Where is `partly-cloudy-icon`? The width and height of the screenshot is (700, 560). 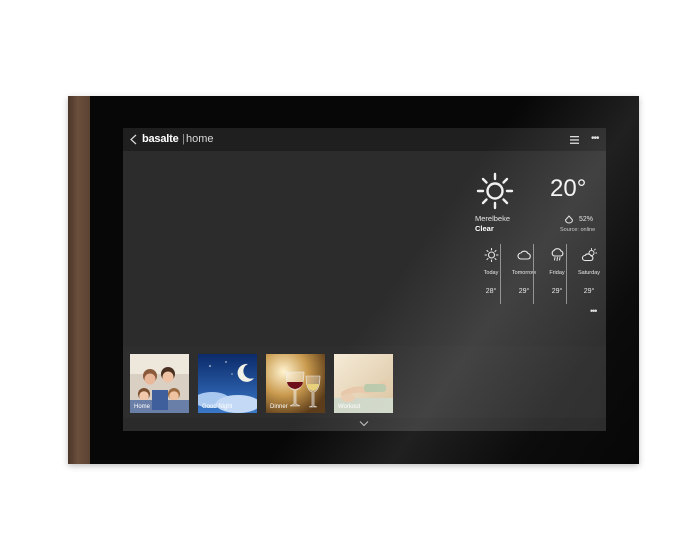 partly-cloudy-icon is located at coordinates (589, 255).